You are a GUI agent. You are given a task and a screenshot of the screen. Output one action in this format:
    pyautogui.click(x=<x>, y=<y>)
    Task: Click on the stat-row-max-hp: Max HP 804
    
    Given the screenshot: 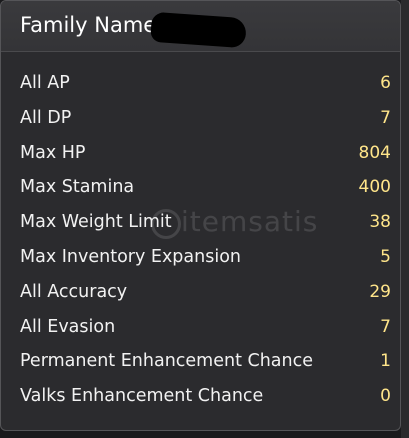 What is the action you would take?
    pyautogui.click(x=200, y=152)
    